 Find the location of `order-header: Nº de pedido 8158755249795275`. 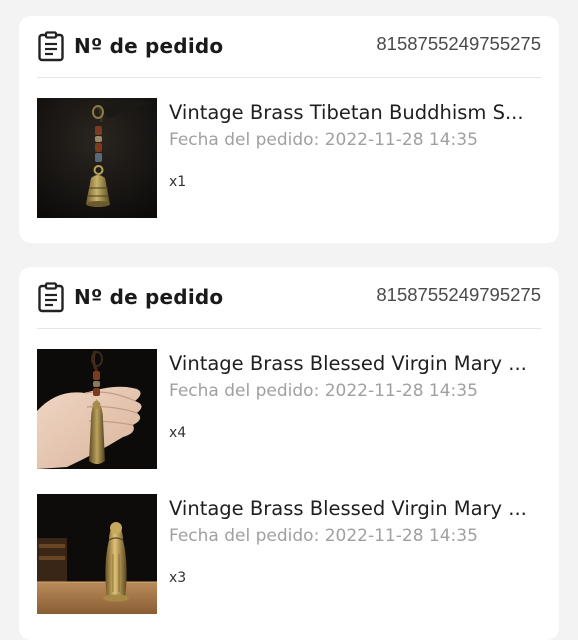

order-header: Nº de pedido 8158755249795275 is located at coordinates (289, 298).